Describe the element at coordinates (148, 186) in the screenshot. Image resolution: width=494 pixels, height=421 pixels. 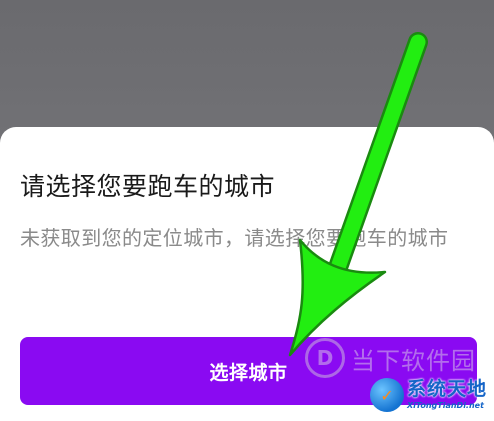
I see `dialog-title: 请选择您要跑车的城市` at that location.